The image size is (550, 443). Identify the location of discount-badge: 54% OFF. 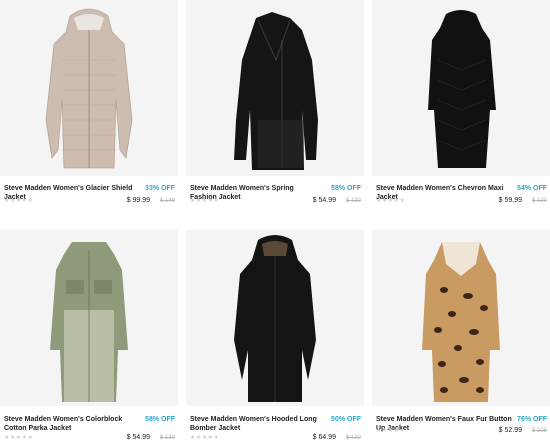
(532, 188).